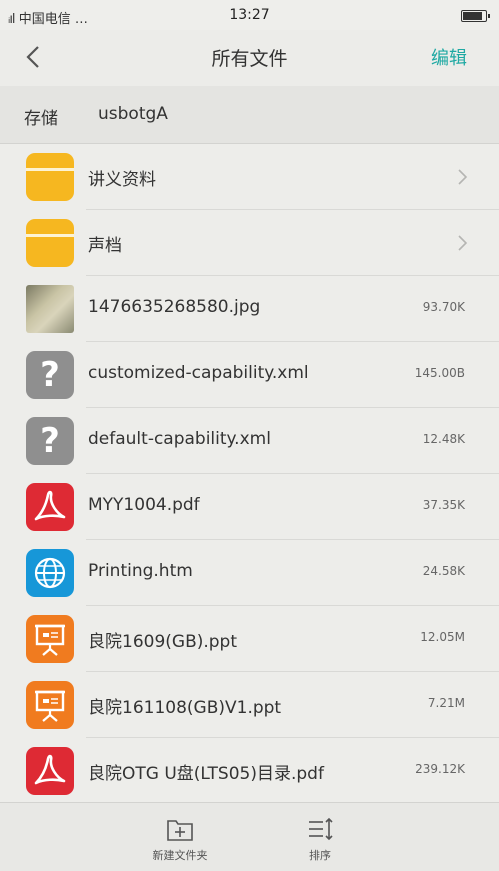 Image resolution: width=499 pixels, height=871 pixels. I want to click on nav-bar: 所有文件 编辑, so click(249, 58).